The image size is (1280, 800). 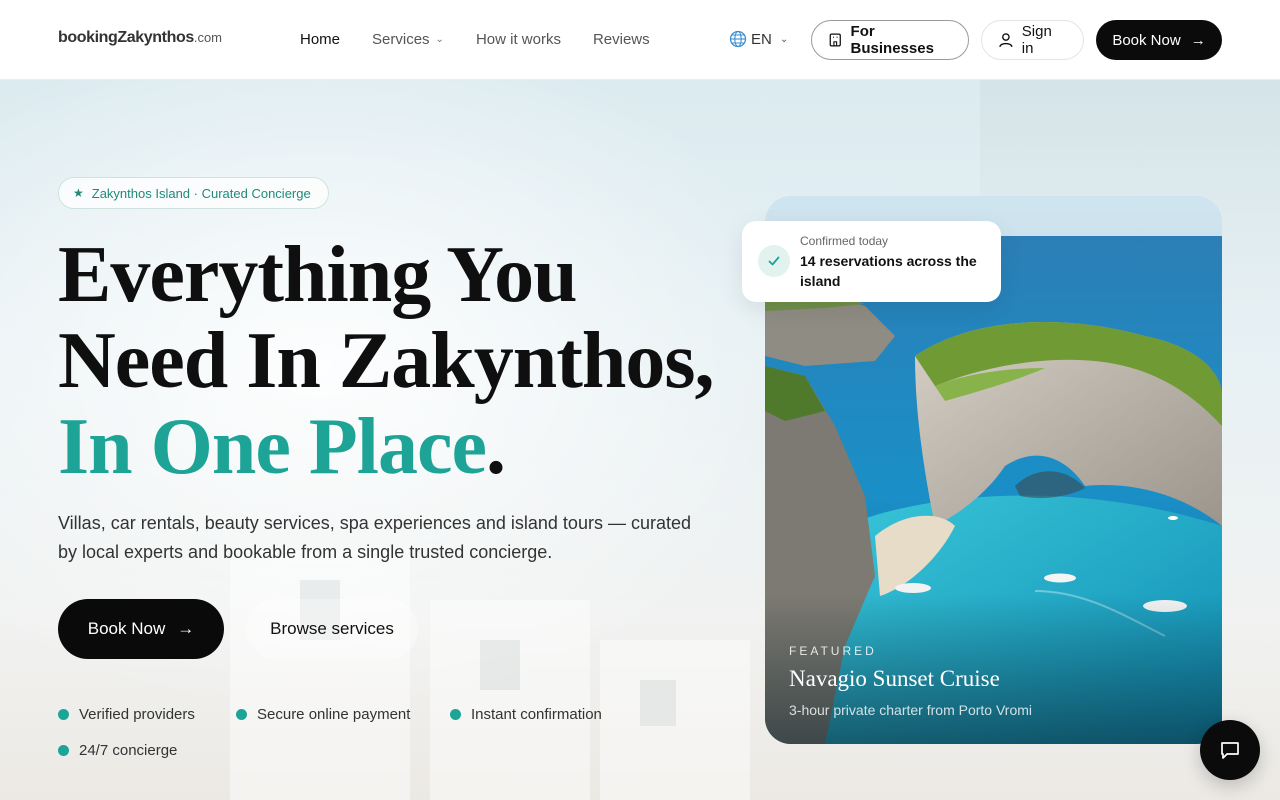 What do you see at coordinates (833, 651) in the screenshot?
I see `card-eyebrow: FEATURED` at bounding box center [833, 651].